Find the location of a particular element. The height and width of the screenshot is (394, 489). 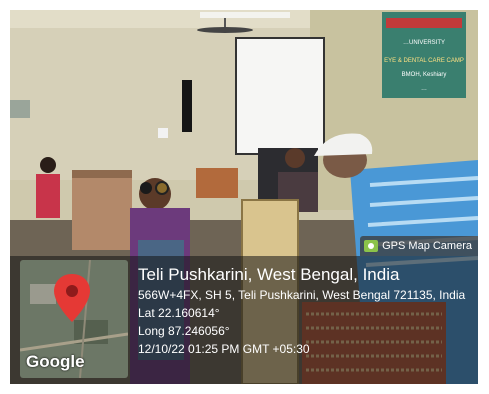

map-thumbnail: Google is located at coordinates (74, 319).